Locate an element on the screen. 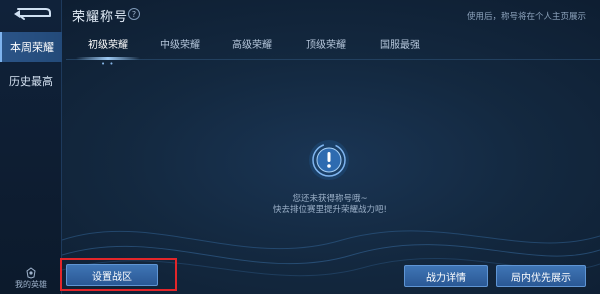 The image size is (600, 294). honor-tabs: 初级荣耀 • • 中级荣耀 高级荣耀 顶级荣耀 国服最强 is located at coordinates (333, 48).